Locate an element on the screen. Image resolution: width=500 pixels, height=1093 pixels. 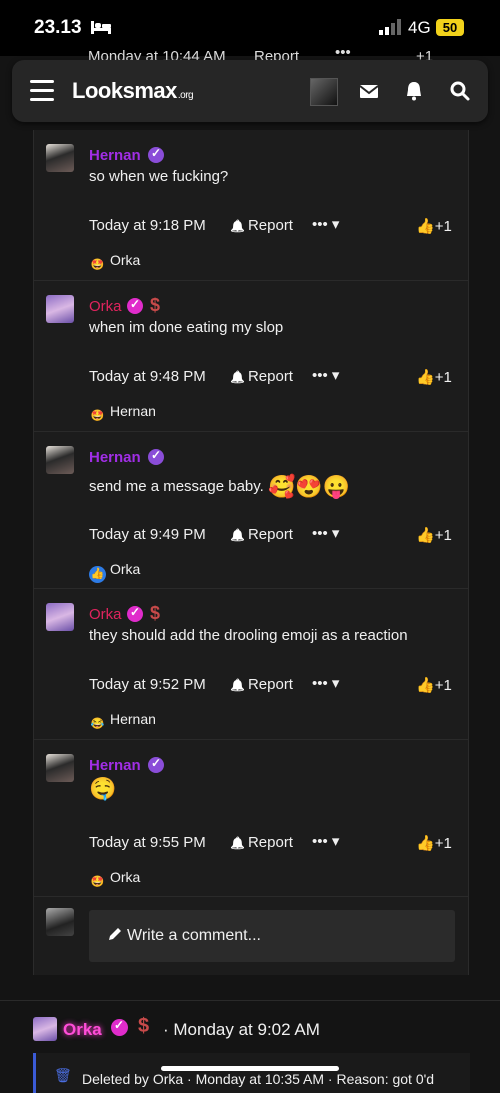
bell-icon is located at coordinates (414, 91).